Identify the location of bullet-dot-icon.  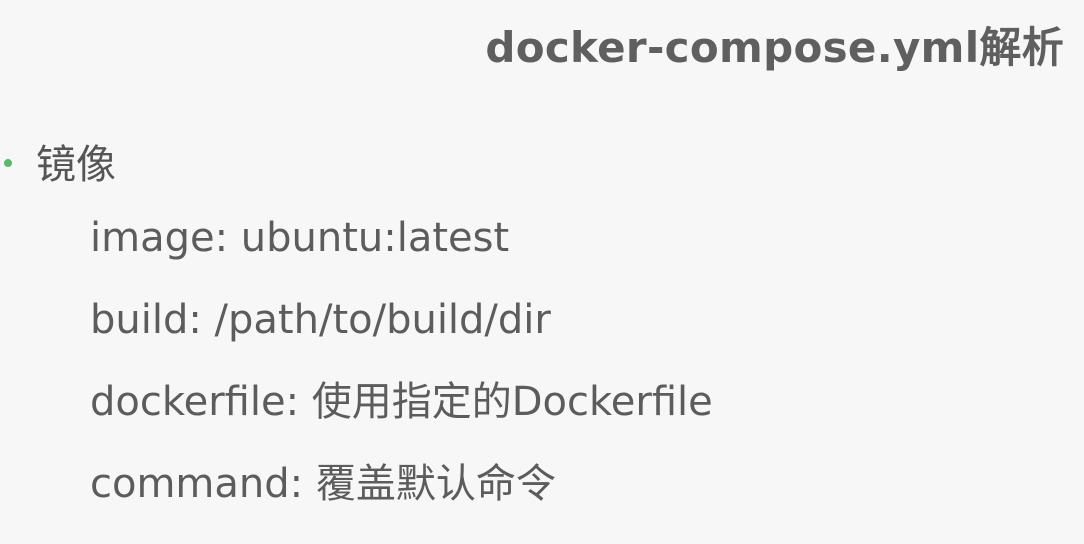
(8, 163).